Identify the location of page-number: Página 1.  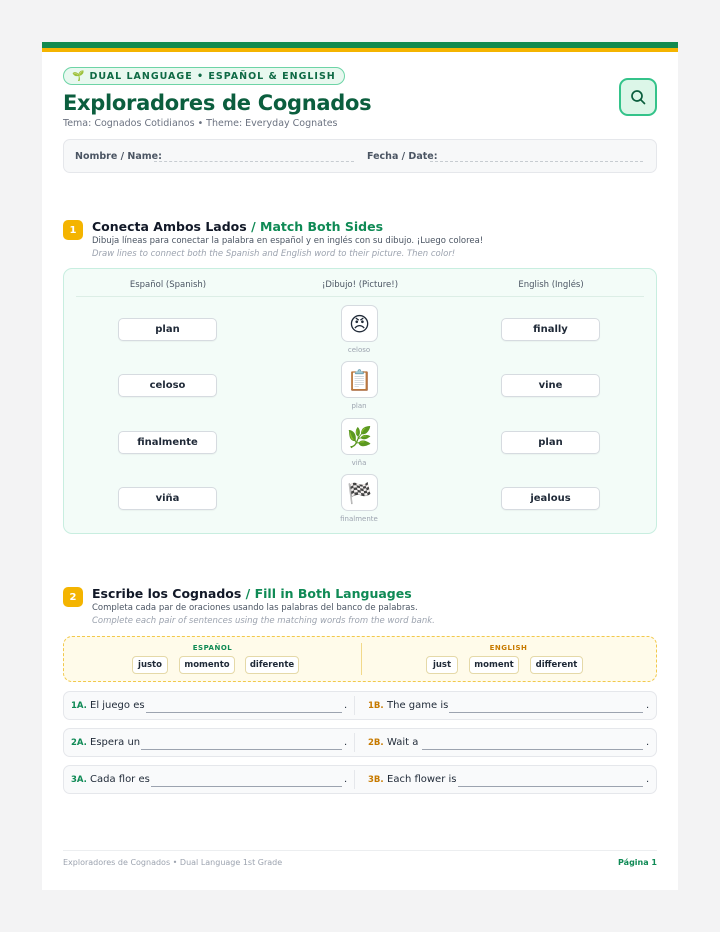
(637, 862).